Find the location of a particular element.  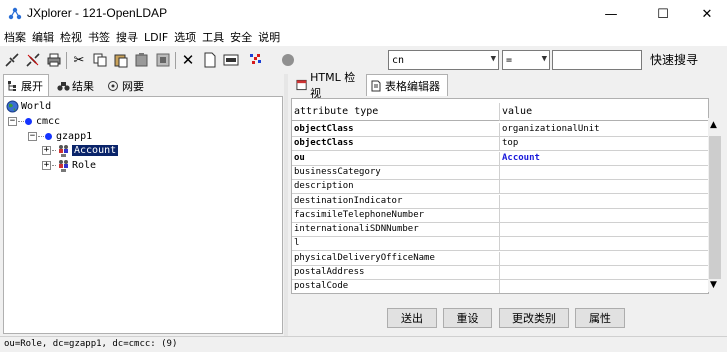

tree-node-account: + Account is located at coordinates (80, 150).